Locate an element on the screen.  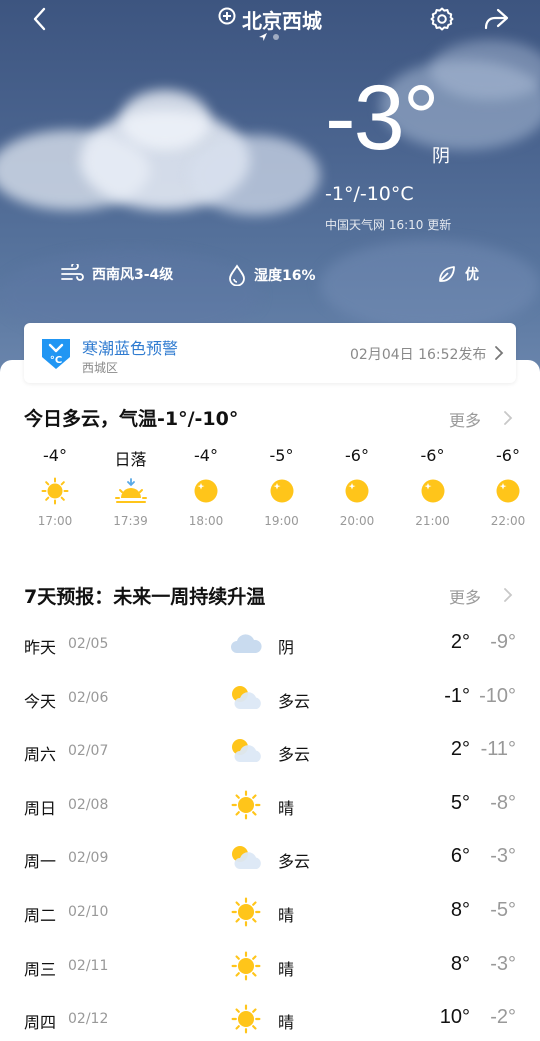
hourly-time: 18:00 is located at coordinates (206, 521).